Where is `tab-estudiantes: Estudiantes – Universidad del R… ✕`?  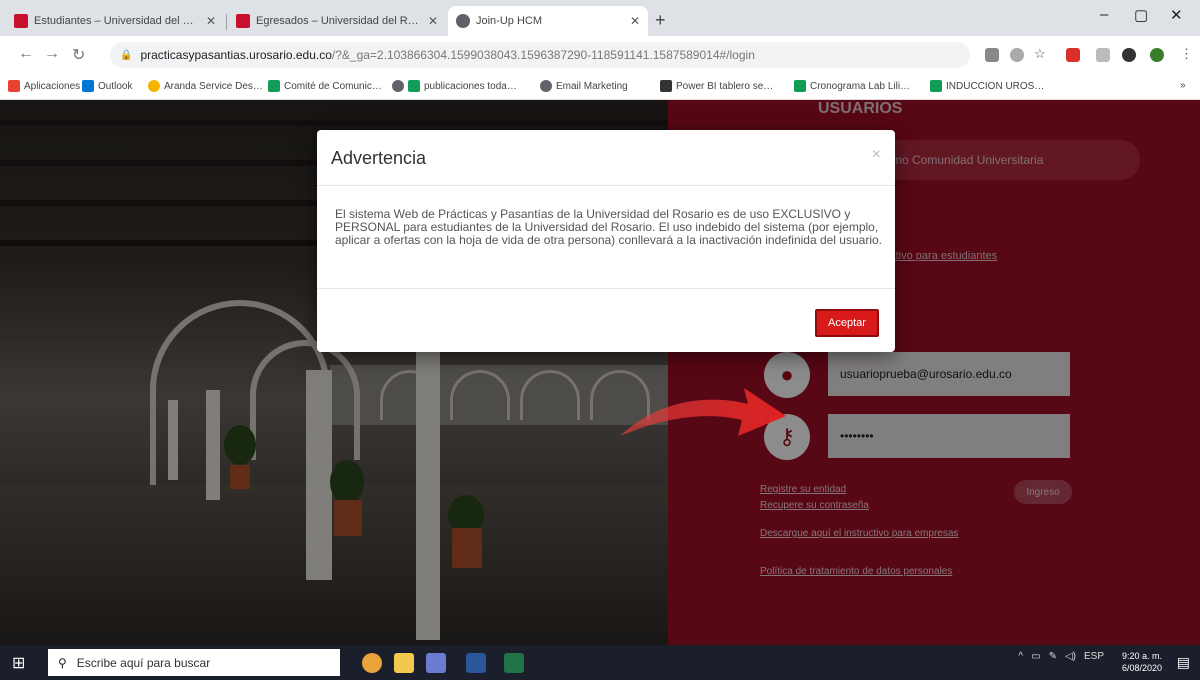
tab-estudiantes: Estudiantes – Universidad del R… ✕ is located at coordinates (115, 21).